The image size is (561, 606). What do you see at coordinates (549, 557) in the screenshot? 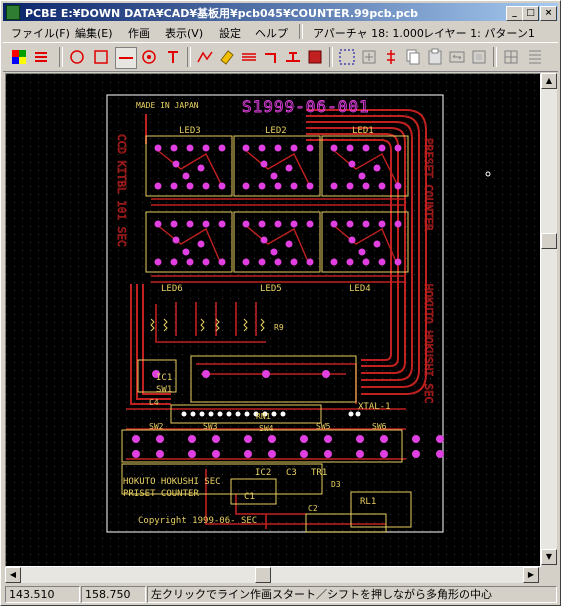
I see `scroll-down-button: ▼` at bounding box center [549, 557].